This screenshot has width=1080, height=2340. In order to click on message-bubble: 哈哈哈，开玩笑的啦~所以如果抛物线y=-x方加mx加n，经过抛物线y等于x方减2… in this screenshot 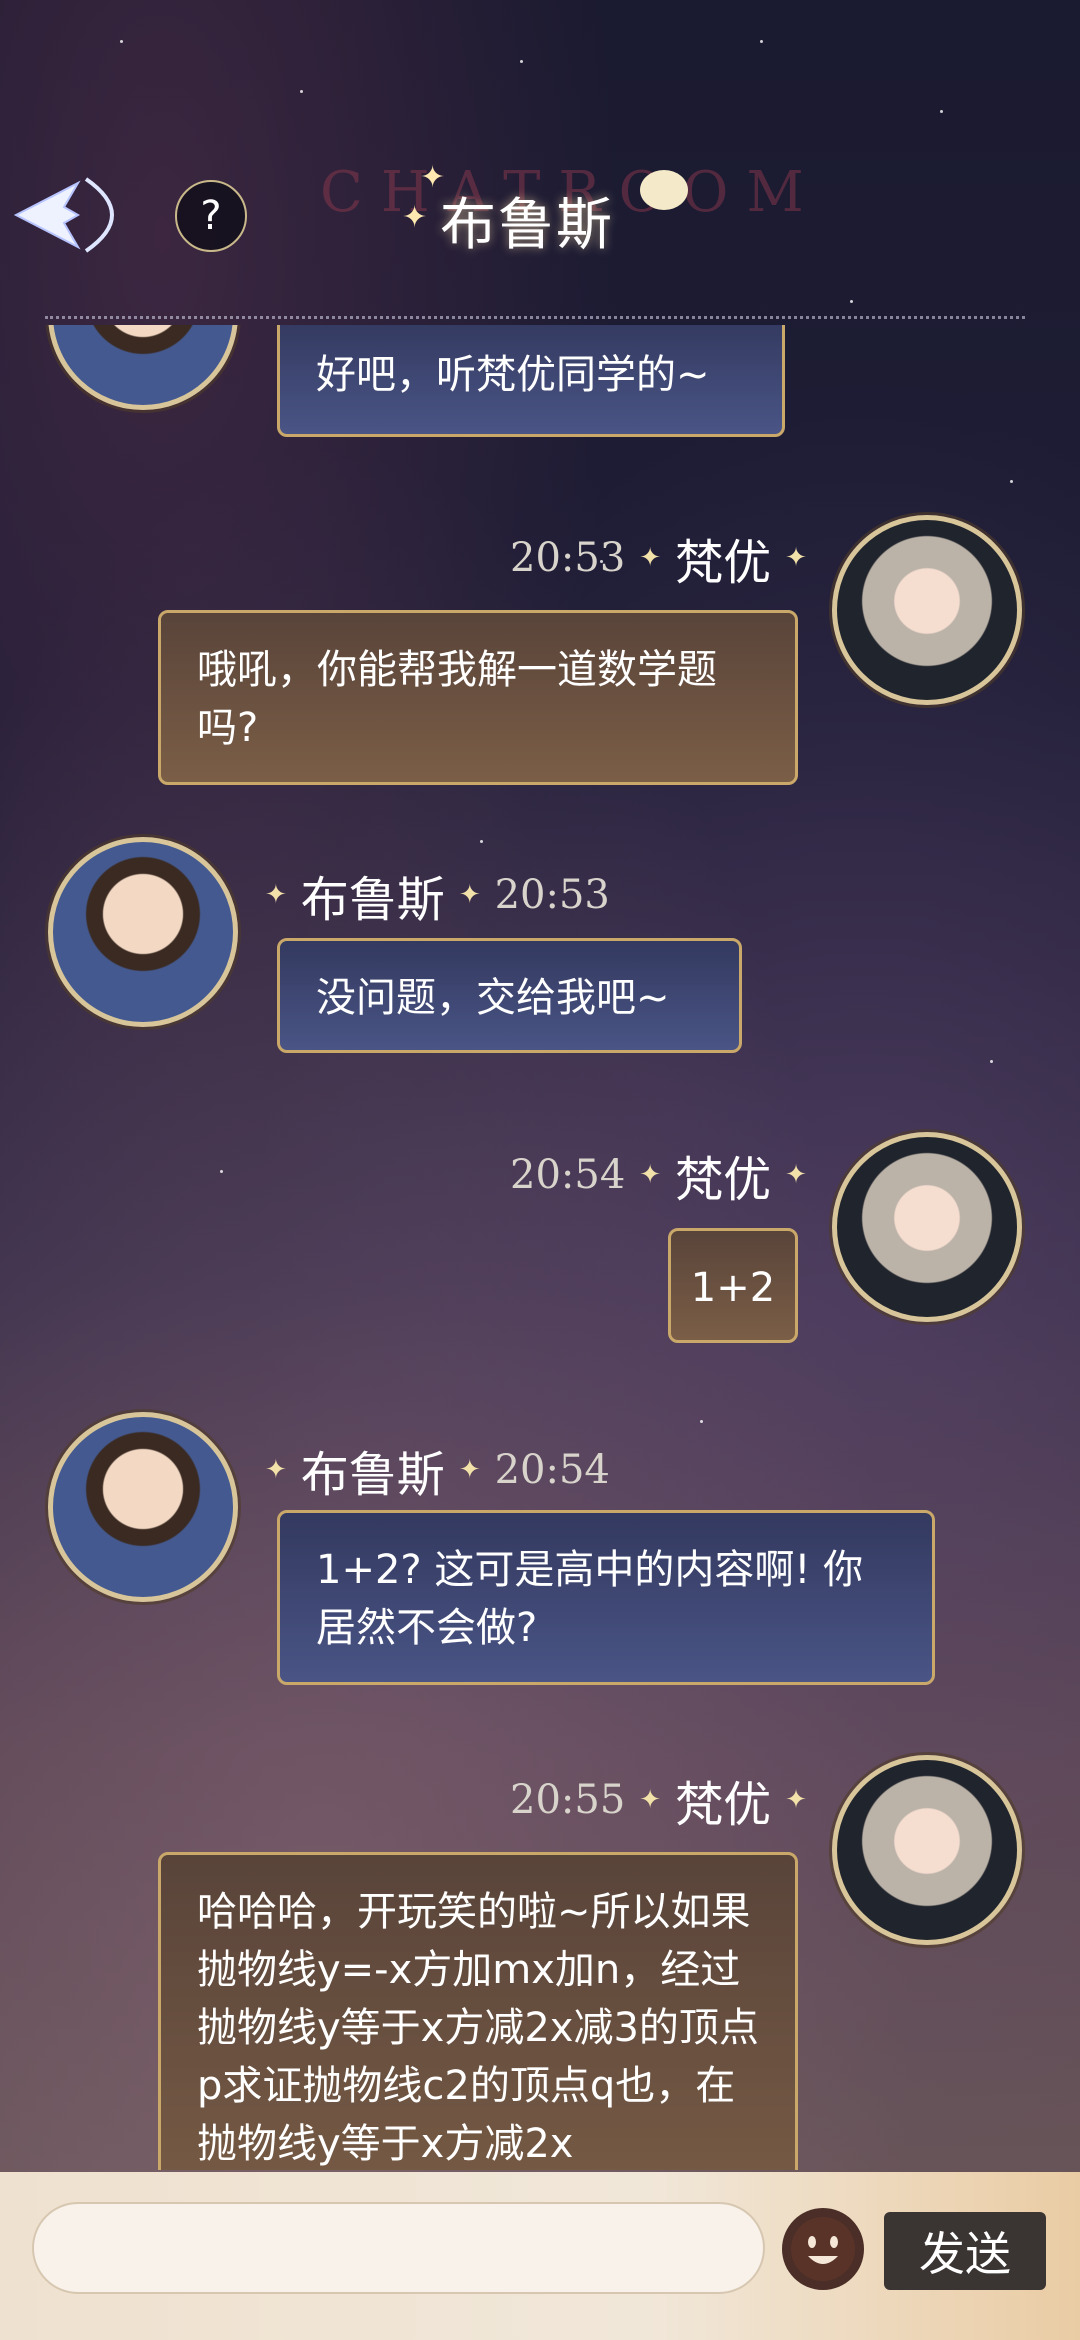, I will do `click(478, 2011)`.